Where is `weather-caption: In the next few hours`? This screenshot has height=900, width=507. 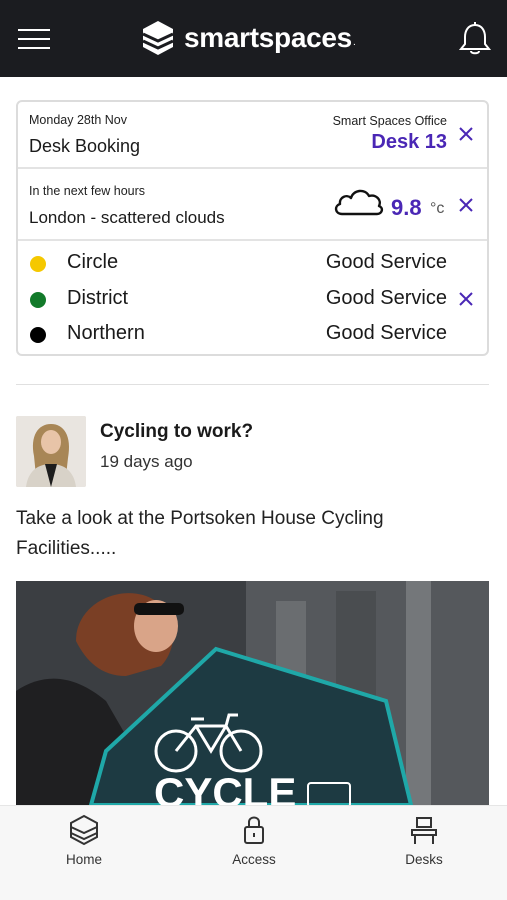 weather-caption: In the next few hours is located at coordinates (87, 191).